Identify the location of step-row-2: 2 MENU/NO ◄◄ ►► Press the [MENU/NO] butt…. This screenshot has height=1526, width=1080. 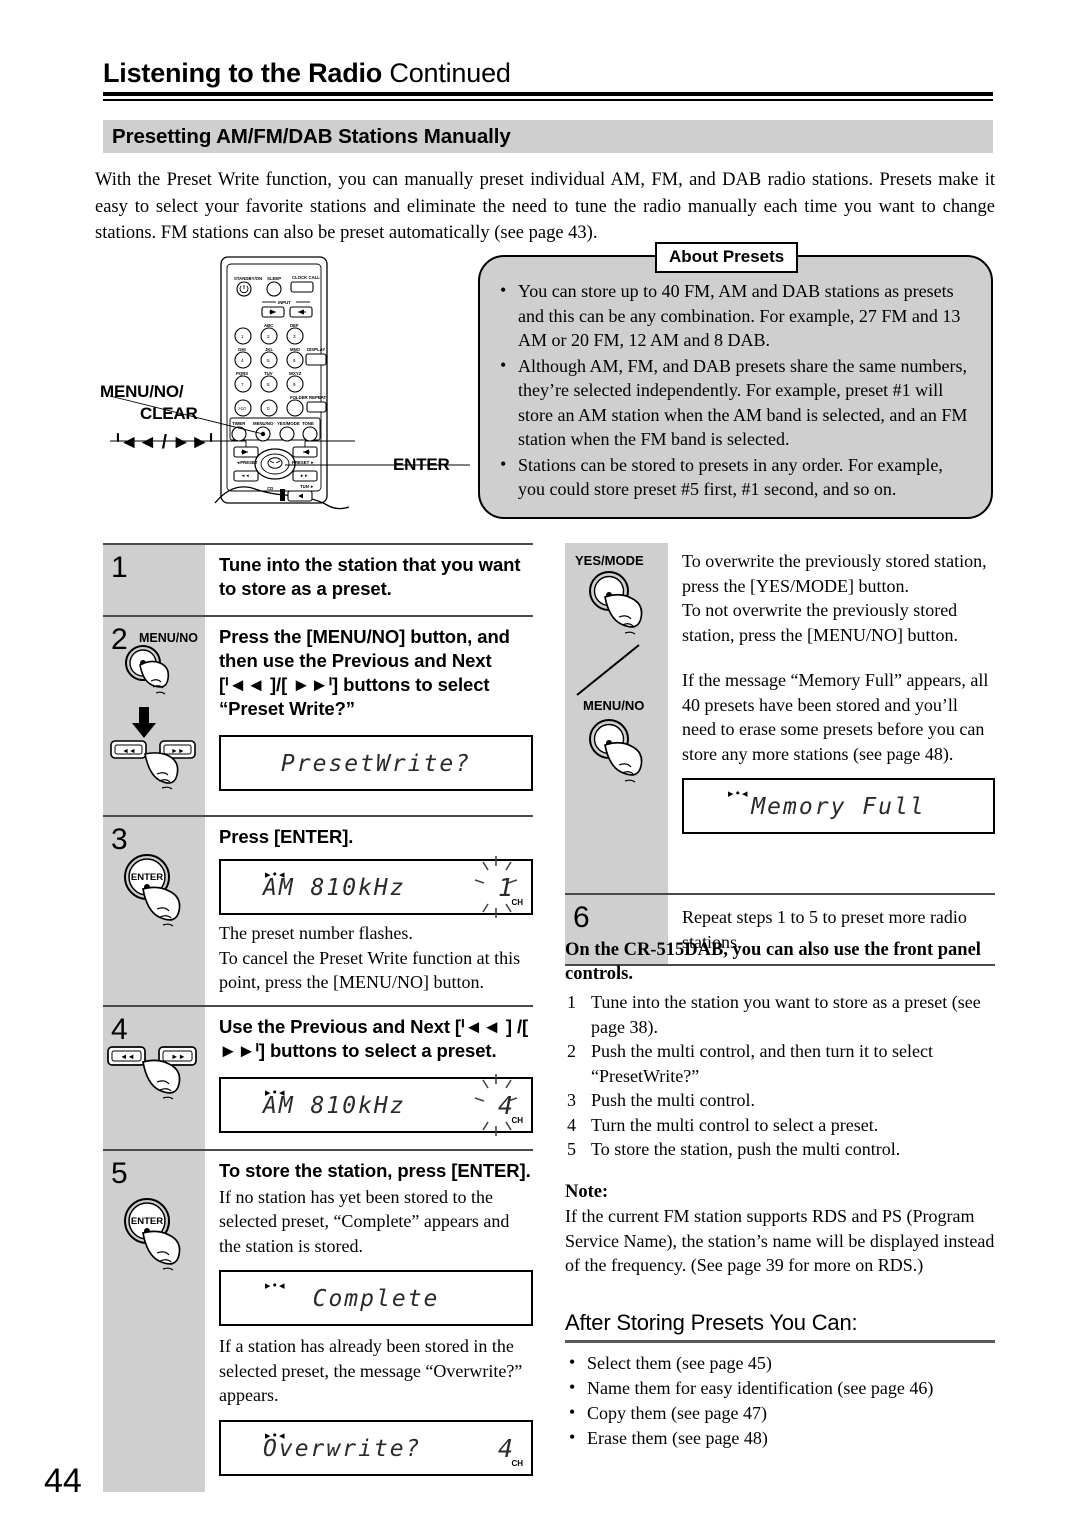
(318, 715).